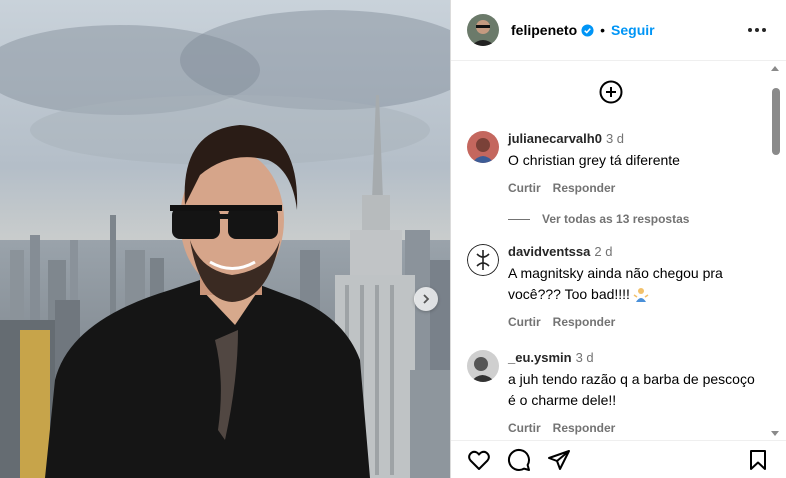  Describe the element at coordinates (587, 30) in the screenshot. I see `verified-icon` at that location.